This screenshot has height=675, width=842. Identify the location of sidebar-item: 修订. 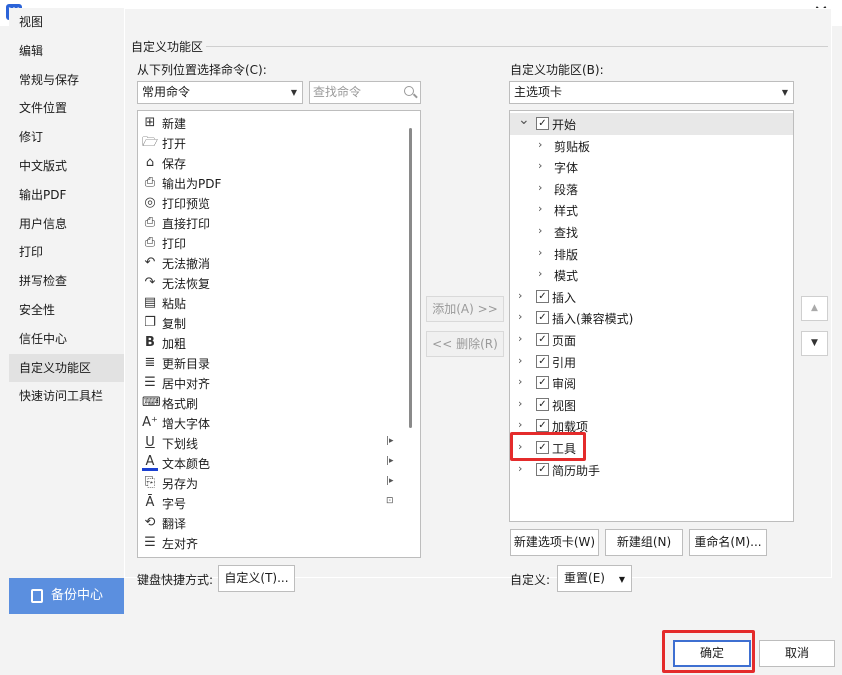
(66, 137).